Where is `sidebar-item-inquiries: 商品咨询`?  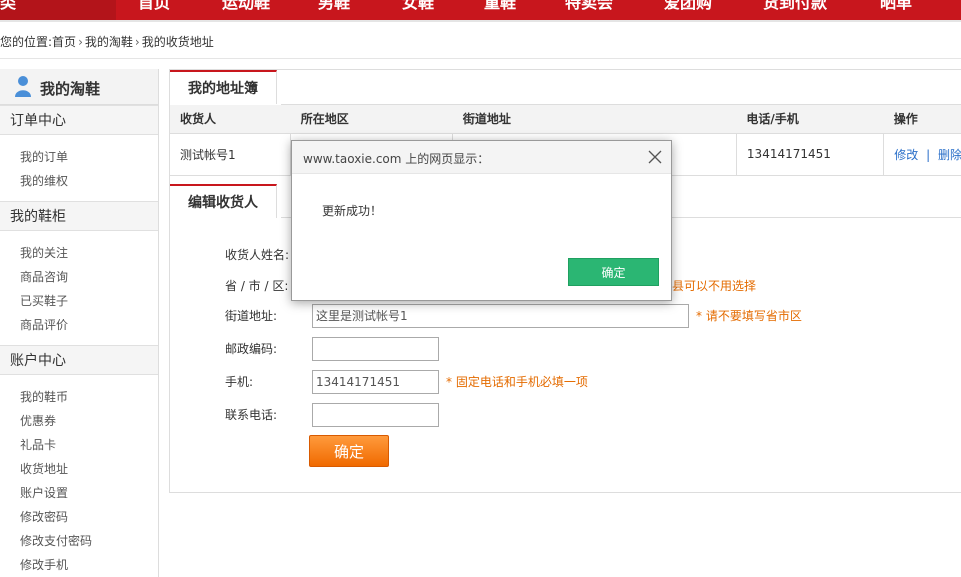 sidebar-item-inquiries: 商品咨询 is located at coordinates (89, 277).